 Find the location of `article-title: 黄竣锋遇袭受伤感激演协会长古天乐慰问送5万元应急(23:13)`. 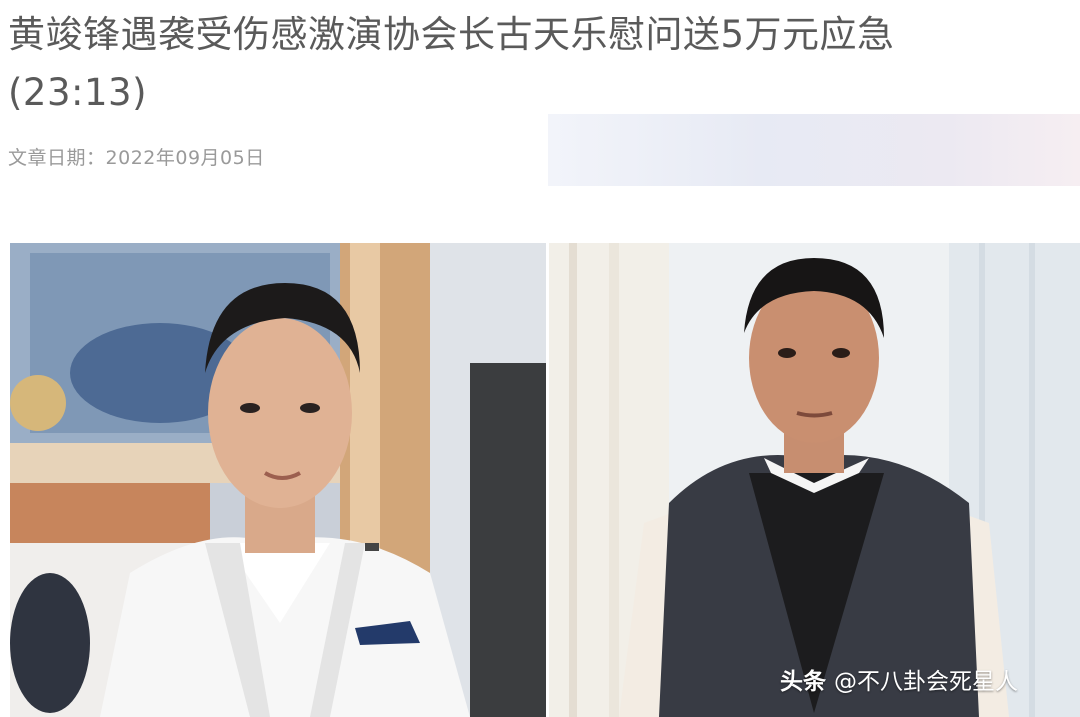

article-title: 黄竣锋遇袭受伤感激演协会长古天乐慰问送5万元应急(23:13) is located at coordinates (451, 63).